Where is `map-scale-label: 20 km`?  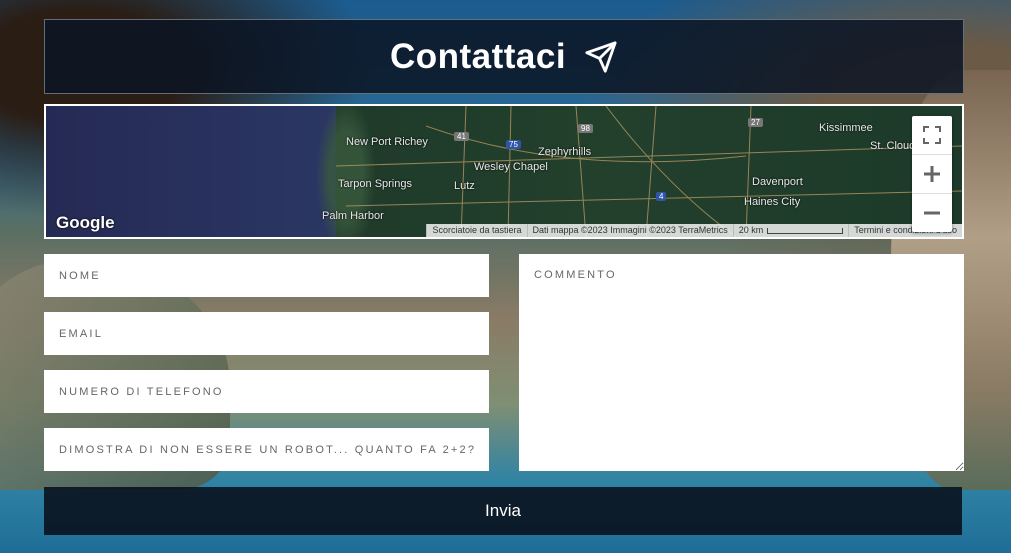 map-scale-label: 20 km is located at coordinates (751, 230).